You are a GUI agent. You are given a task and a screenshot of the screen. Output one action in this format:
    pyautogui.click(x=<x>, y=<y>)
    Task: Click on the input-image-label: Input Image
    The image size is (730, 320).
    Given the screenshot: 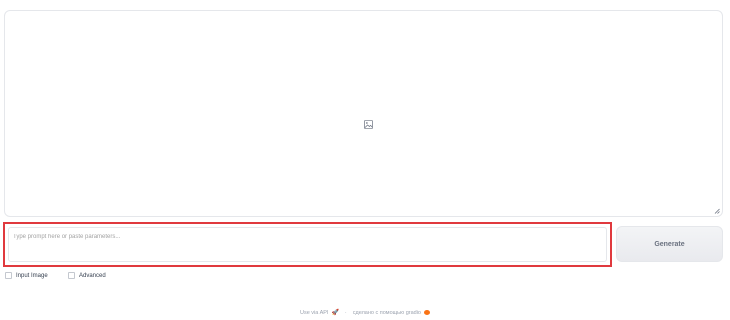 What is the action you would take?
    pyautogui.click(x=32, y=275)
    